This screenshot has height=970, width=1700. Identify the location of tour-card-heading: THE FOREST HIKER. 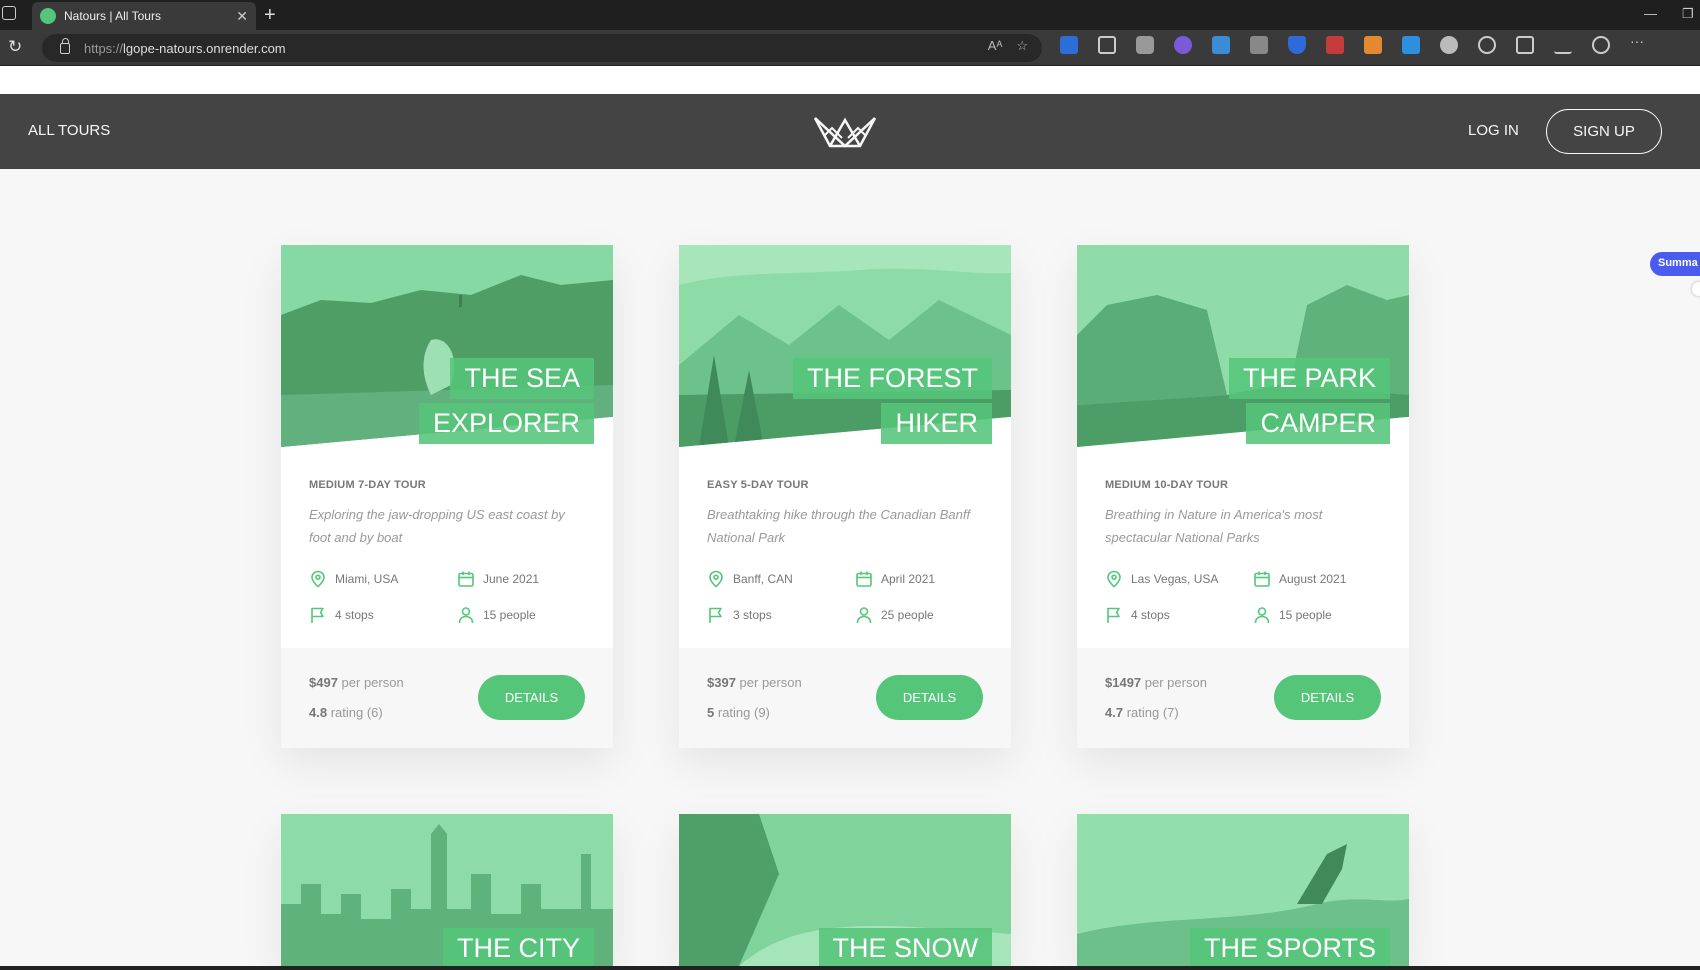
(892, 399).